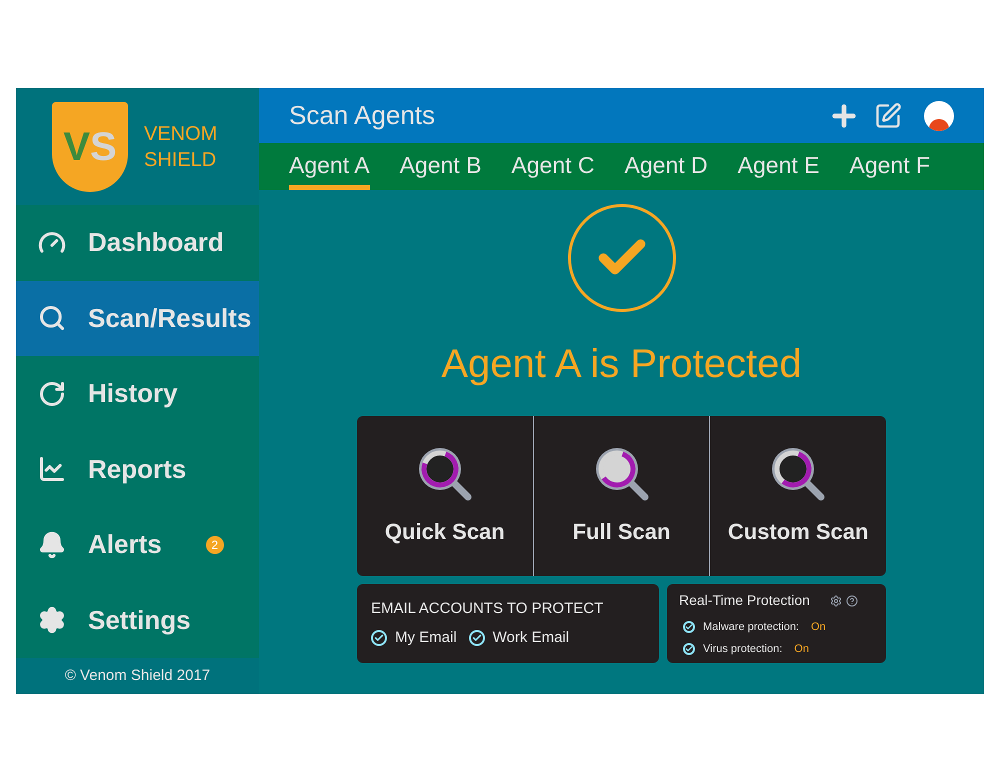 The height and width of the screenshot is (782, 1000). Describe the element at coordinates (90, 147) in the screenshot. I see `shield-logo: VS` at that location.